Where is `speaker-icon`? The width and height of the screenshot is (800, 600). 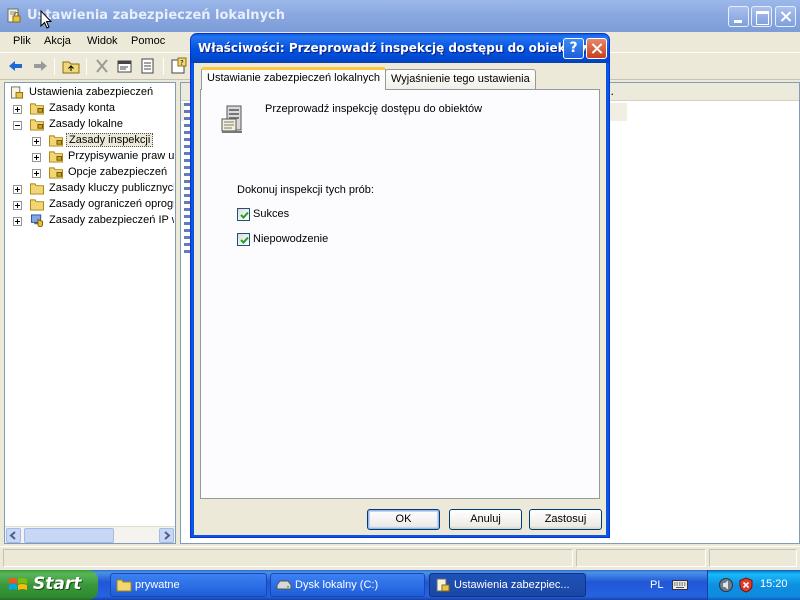
speaker-icon is located at coordinates (726, 585).